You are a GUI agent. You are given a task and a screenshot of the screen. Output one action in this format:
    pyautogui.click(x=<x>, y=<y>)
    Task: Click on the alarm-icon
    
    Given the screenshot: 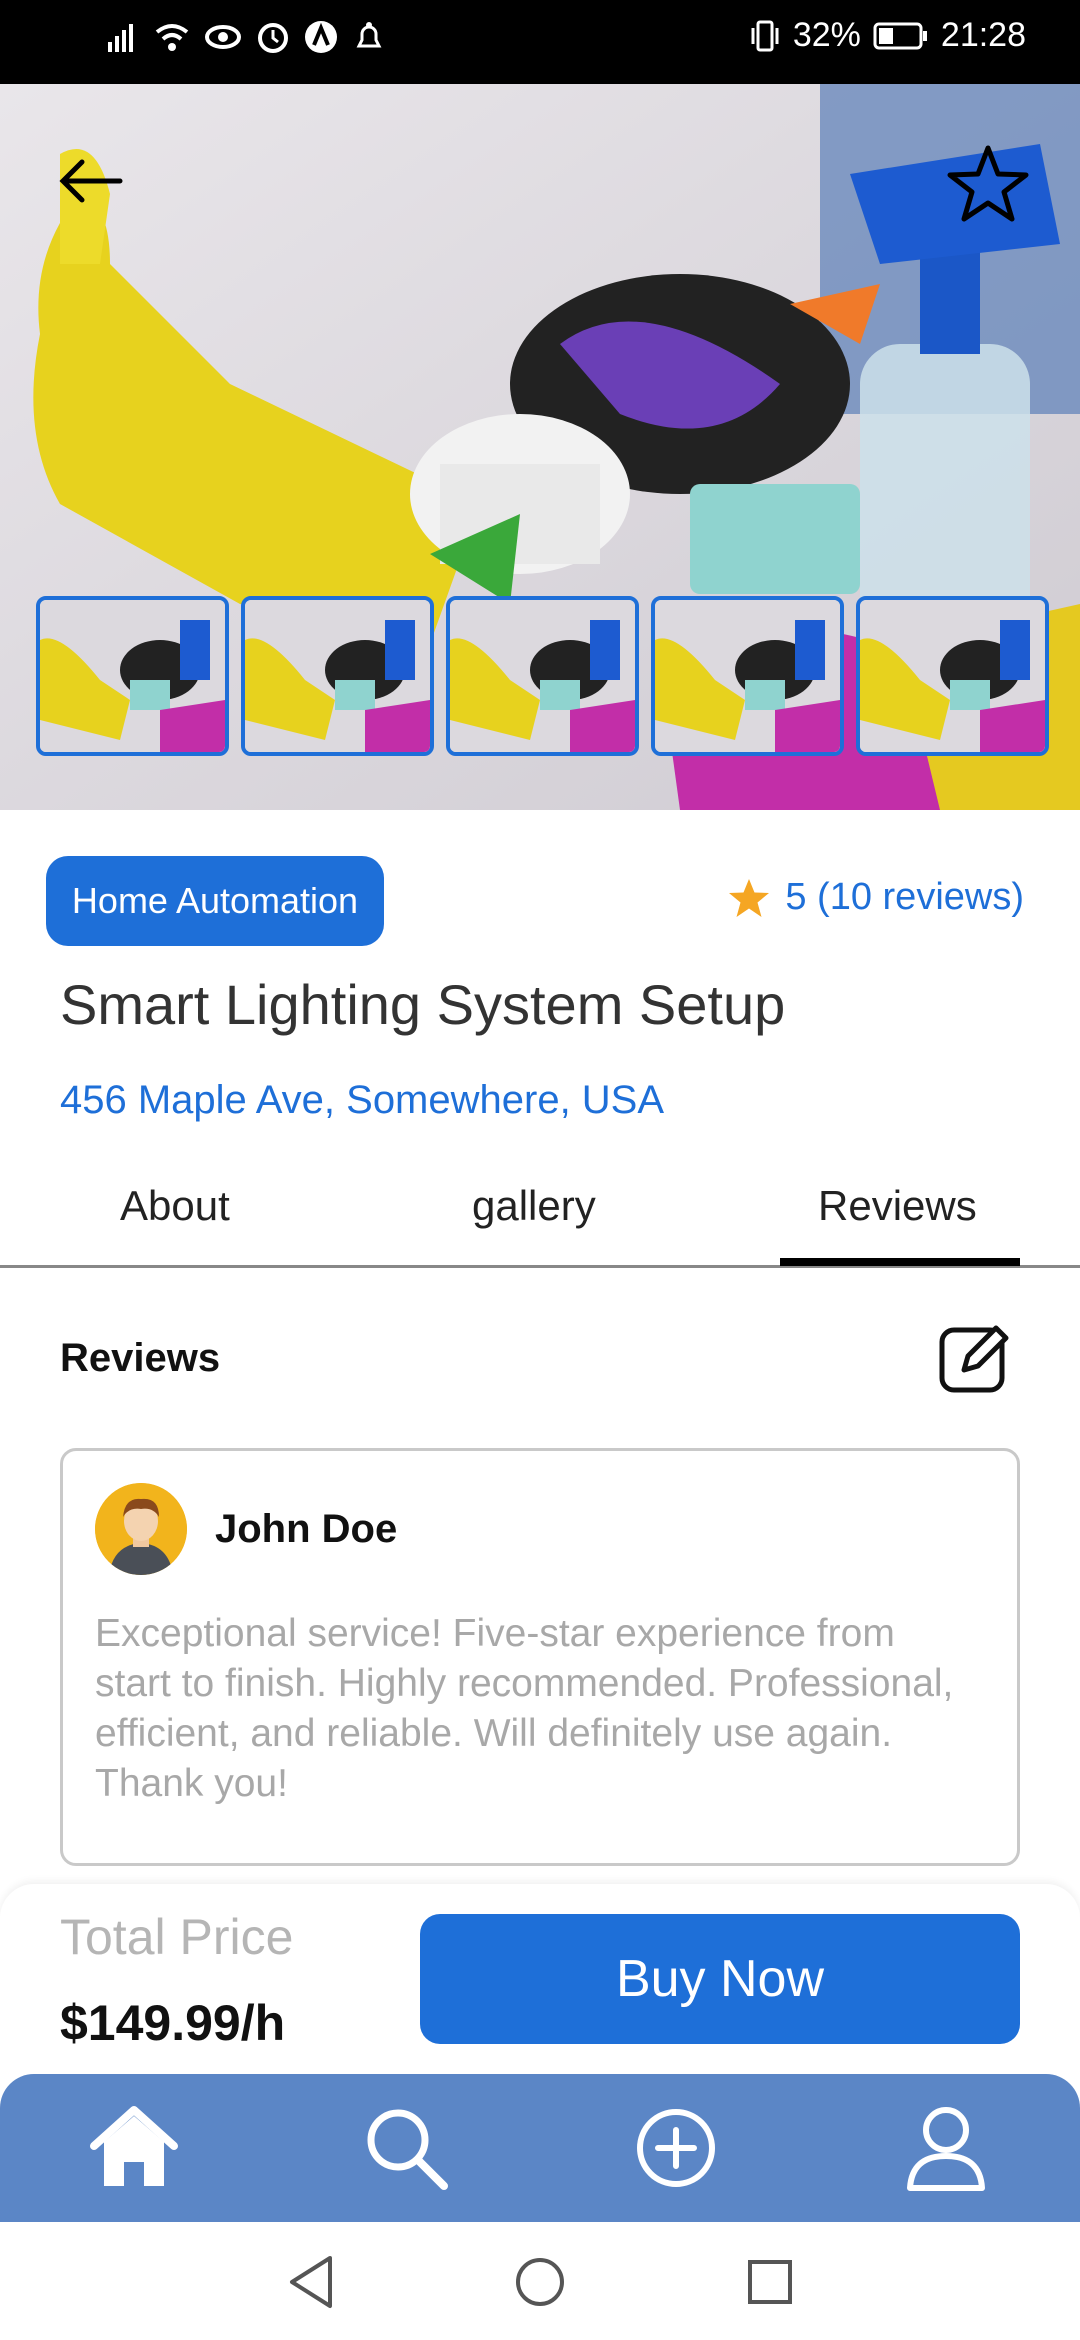 What is the action you would take?
    pyautogui.click(x=273, y=38)
    